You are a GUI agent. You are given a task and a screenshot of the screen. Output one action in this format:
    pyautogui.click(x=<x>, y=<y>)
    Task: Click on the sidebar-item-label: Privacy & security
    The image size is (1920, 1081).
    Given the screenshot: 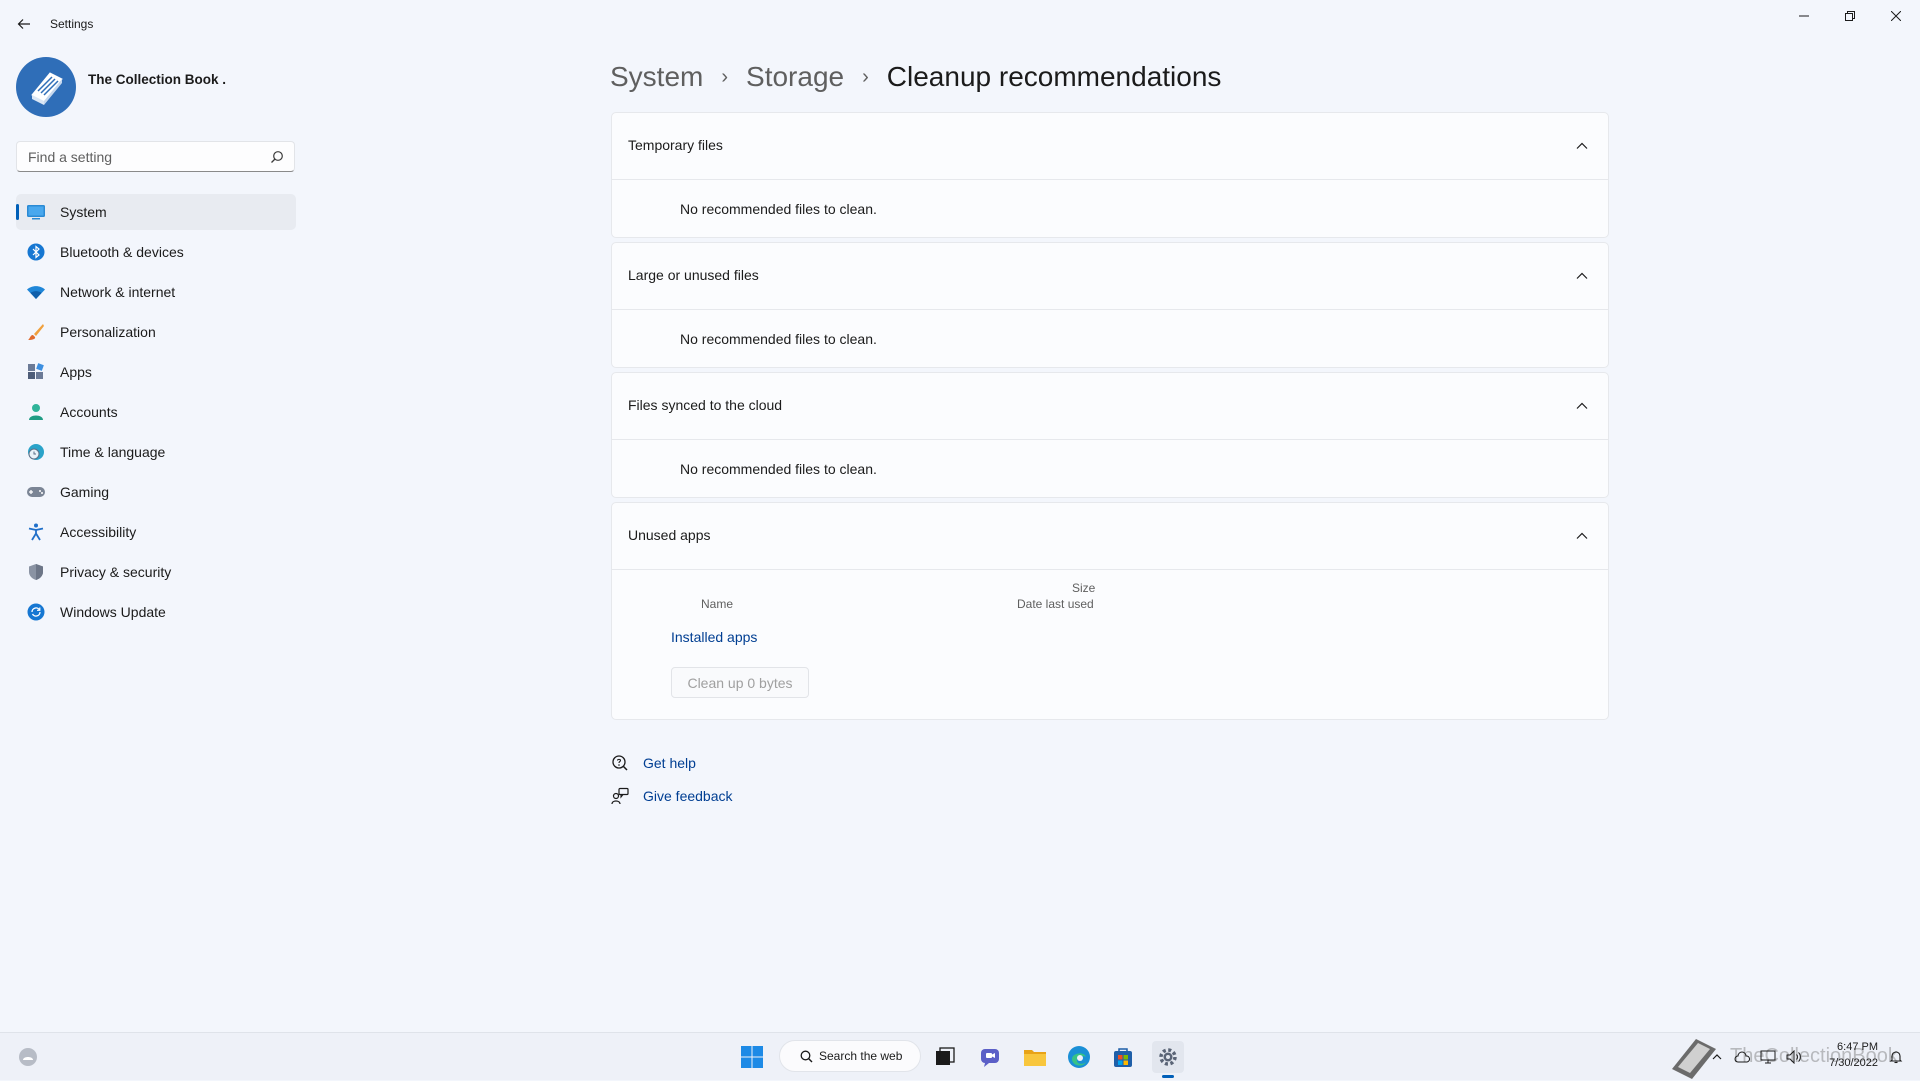 What is the action you would take?
    pyautogui.click(x=116, y=572)
    